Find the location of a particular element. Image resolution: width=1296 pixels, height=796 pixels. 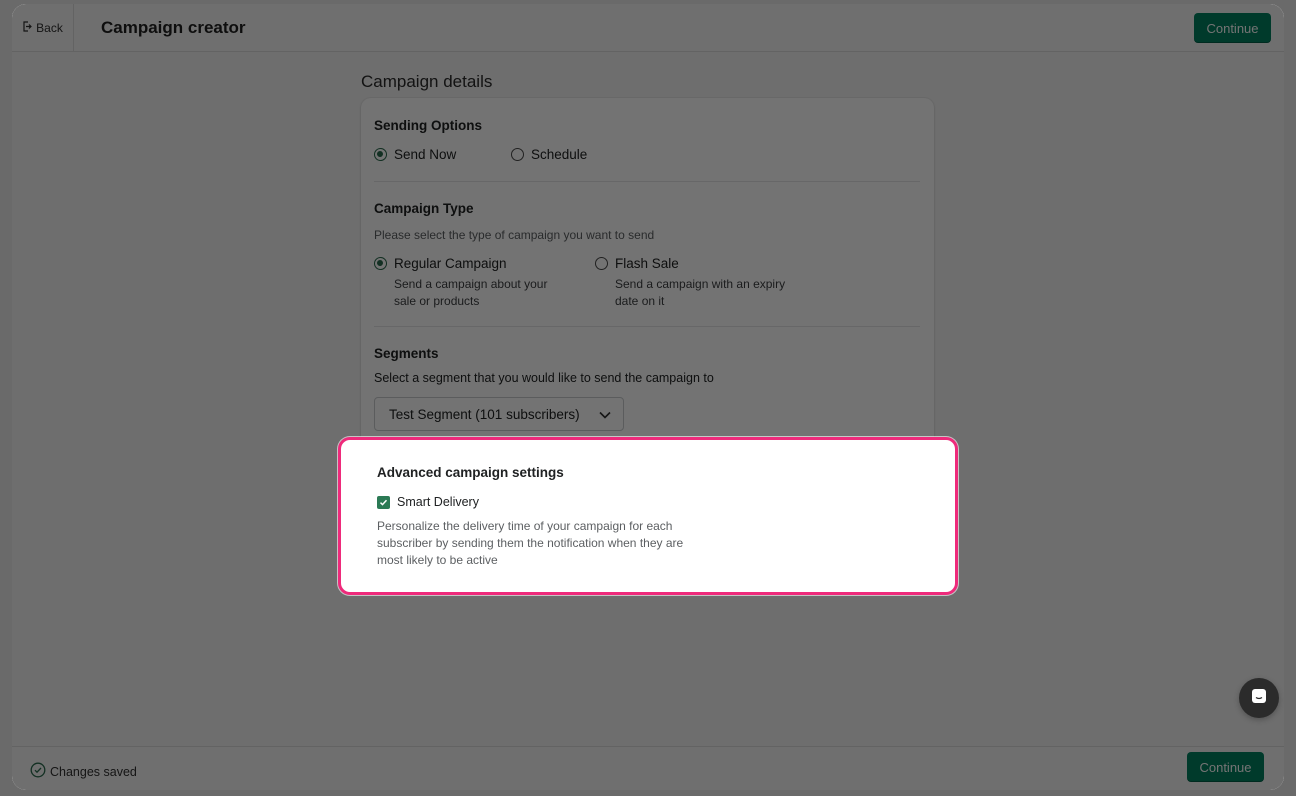

segment-select: Test Segment (101 subscribers) is located at coordinates (499, 414).